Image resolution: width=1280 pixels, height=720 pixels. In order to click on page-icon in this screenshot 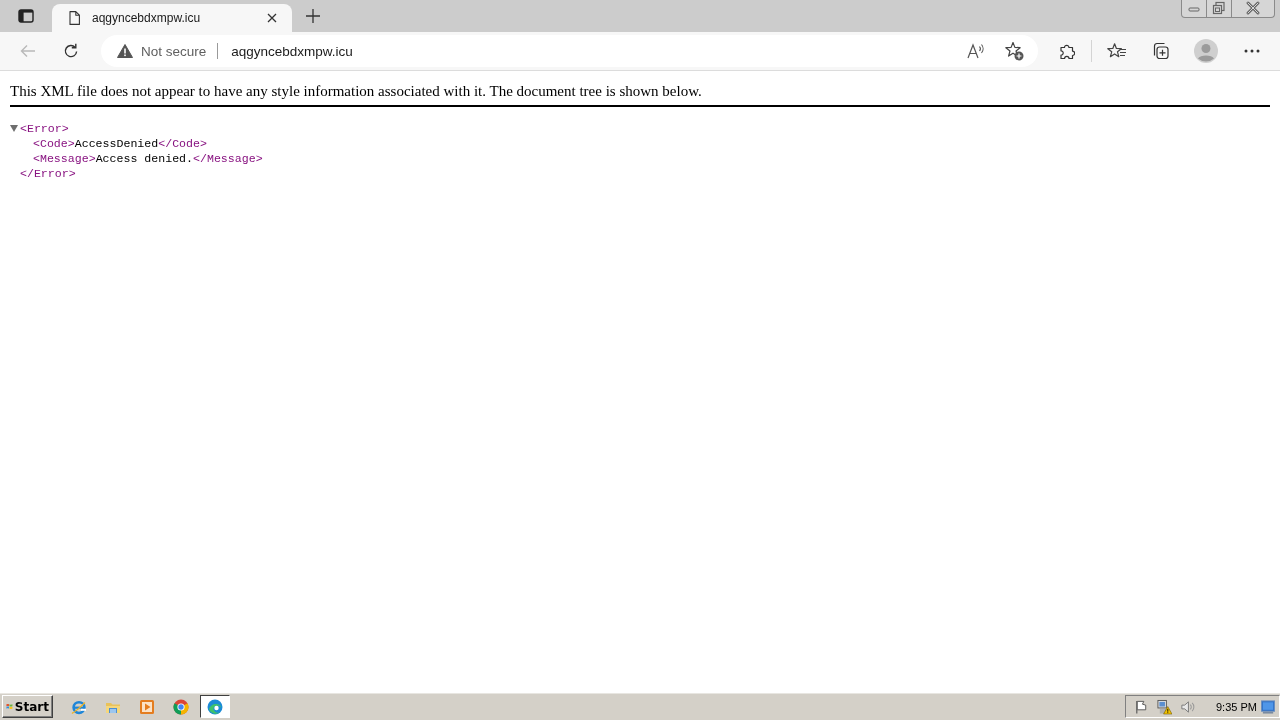, I will do `click(74, 18)`.